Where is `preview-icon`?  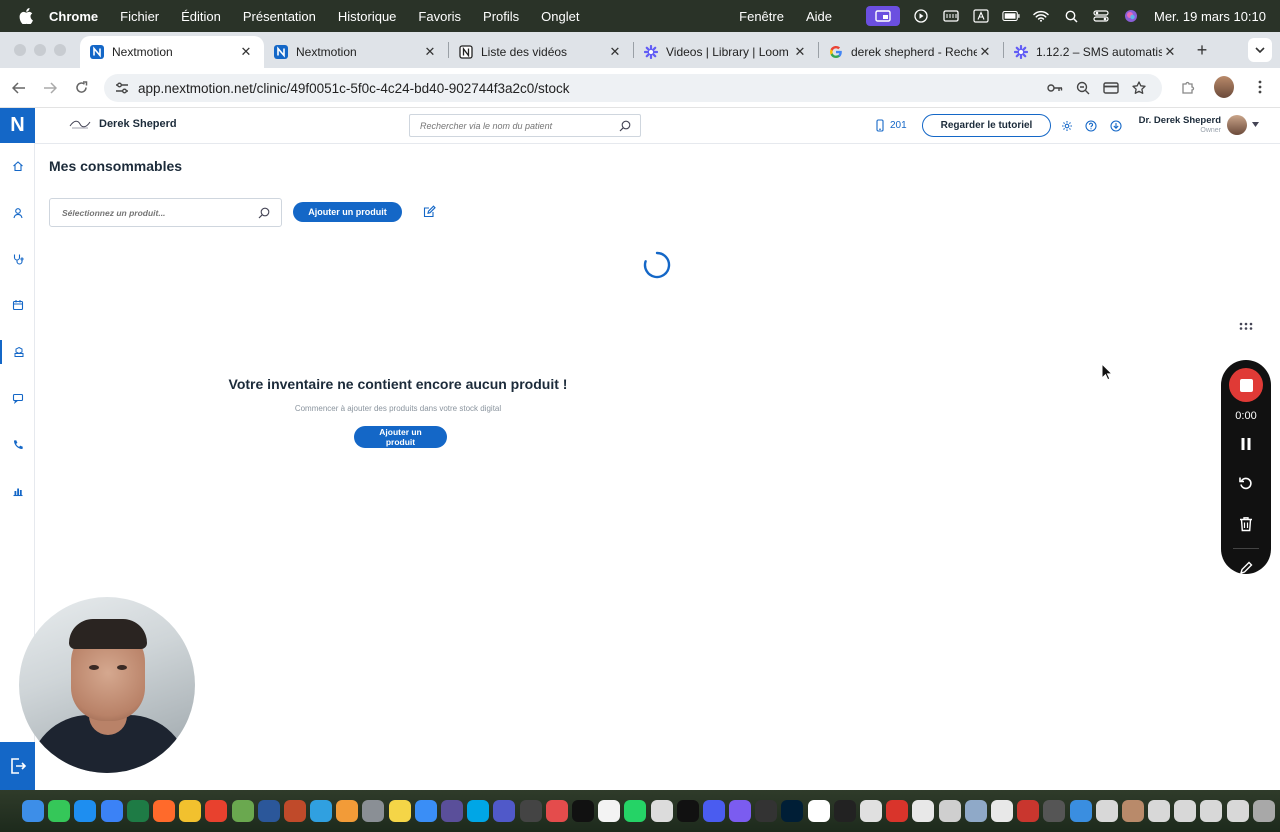 preview-icon is located at coordinates (923, 811).